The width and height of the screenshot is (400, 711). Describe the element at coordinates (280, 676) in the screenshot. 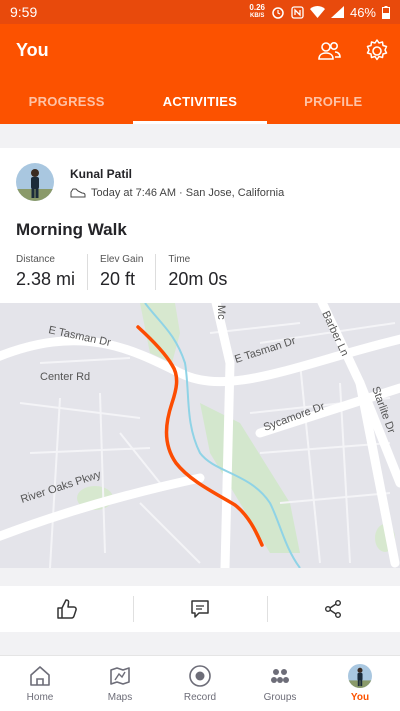

I see `groups-icon` at that location.